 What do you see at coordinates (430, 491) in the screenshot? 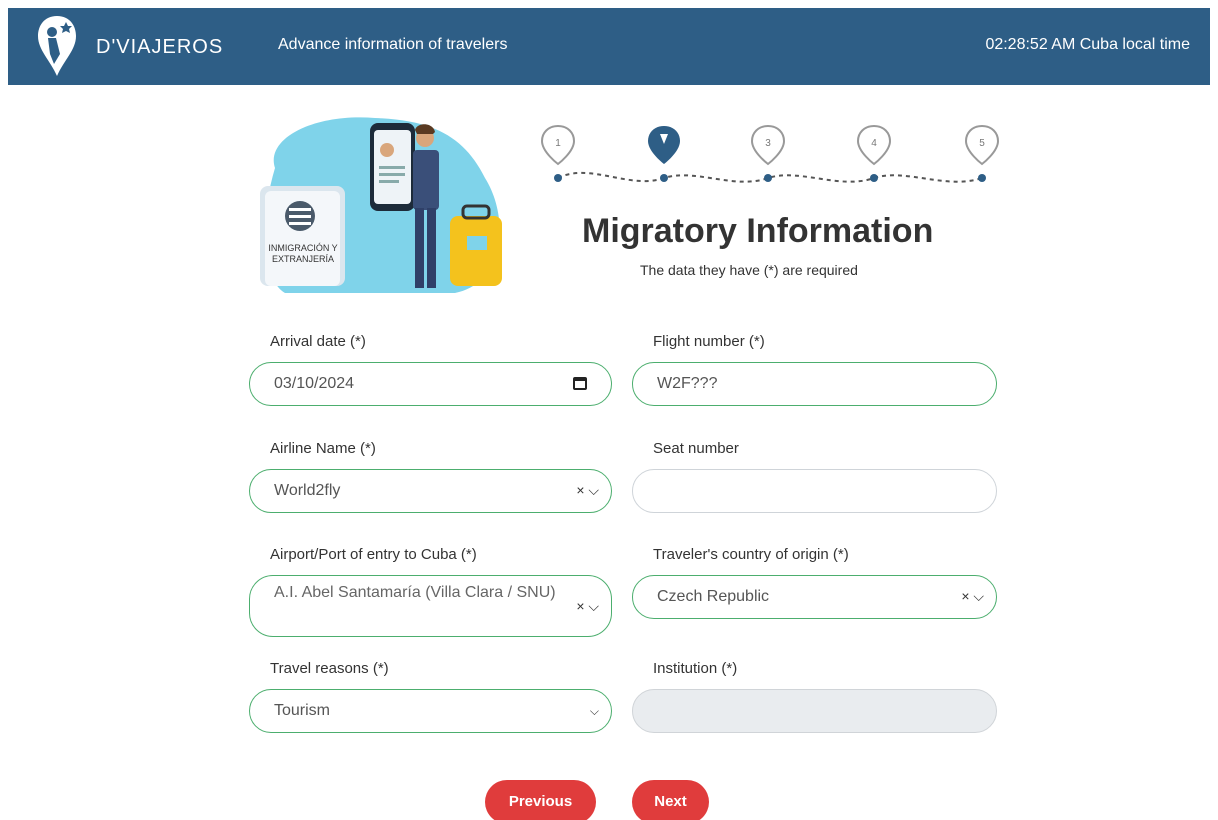
I see `airline-name-select: World2fly × ⌵` at bounding box center [430, 491].